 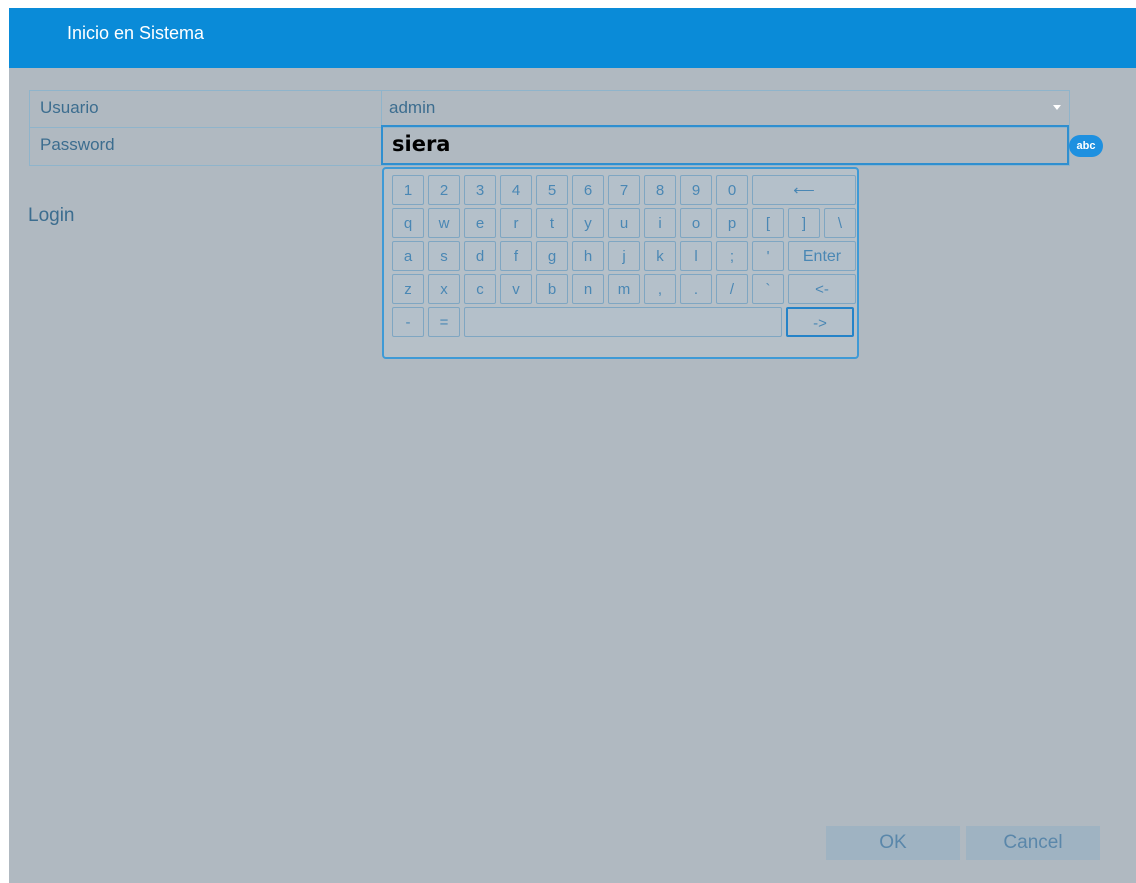 What do you see at coordinates (660, 256) in the screenshot?
I see `key-k: k` at bounding box center [660, 256].